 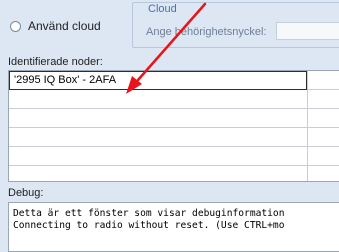 I want to click on auth-key-label: Ange behörighetsnyckel:, so click(x=206, y=32).